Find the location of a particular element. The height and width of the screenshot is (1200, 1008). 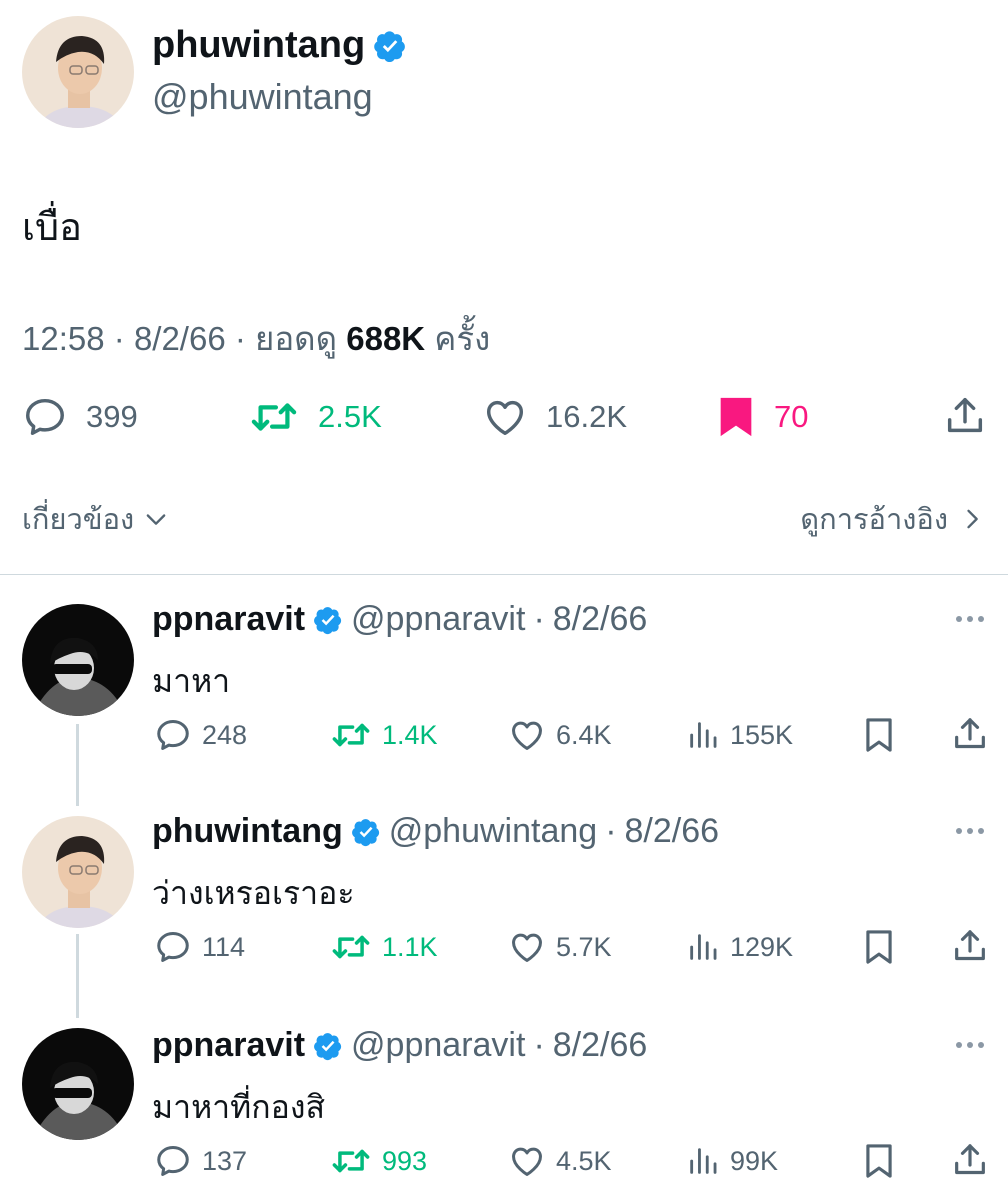

chevron-right-icon is located at coordinates (972, 519).